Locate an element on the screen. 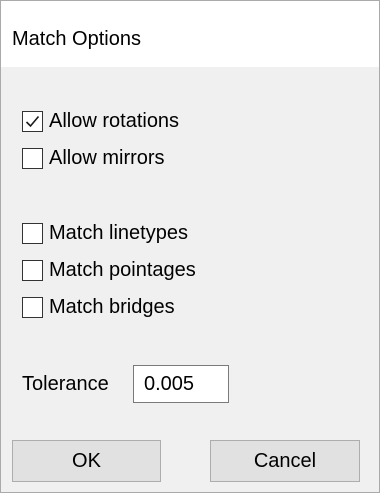 Image resolution: width=380 pixels, height=493 pixels. allow-rotations-option: Allow rotations is located at coordinates (100, 121).